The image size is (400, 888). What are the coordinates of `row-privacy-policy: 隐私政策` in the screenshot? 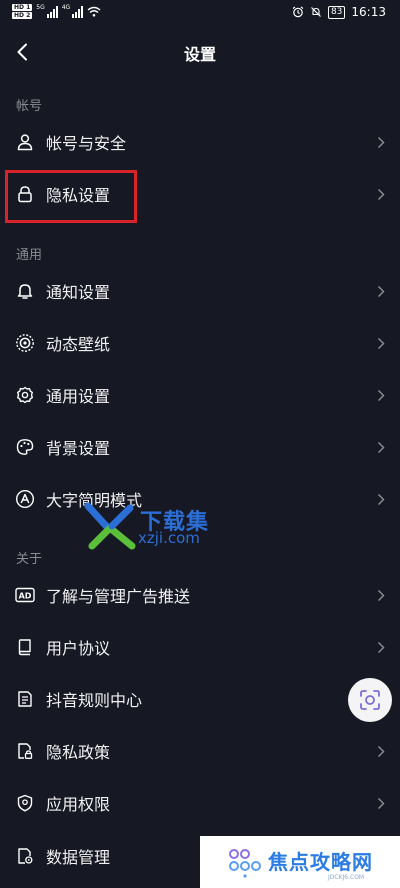 It's located at (200, 751).